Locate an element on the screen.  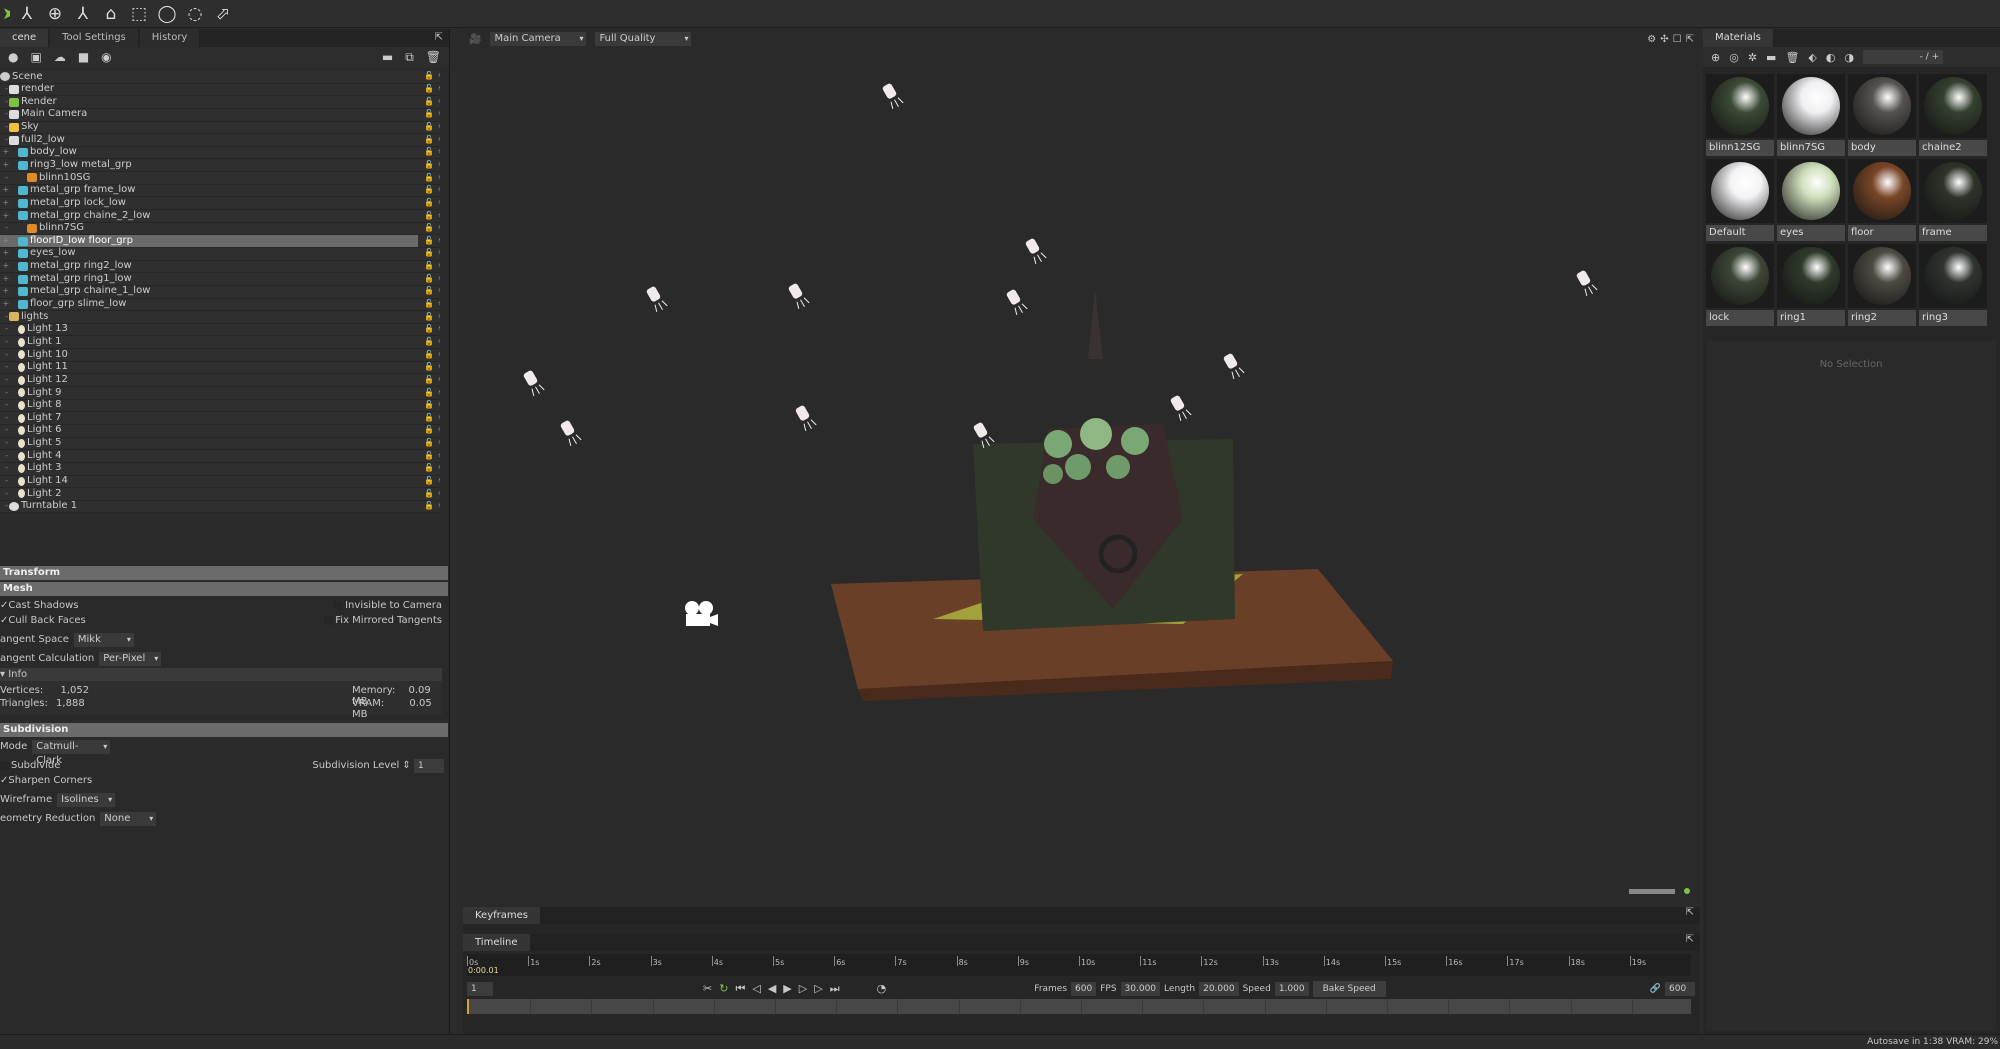
section-transform: Transform is located at coordinates (224, 573).